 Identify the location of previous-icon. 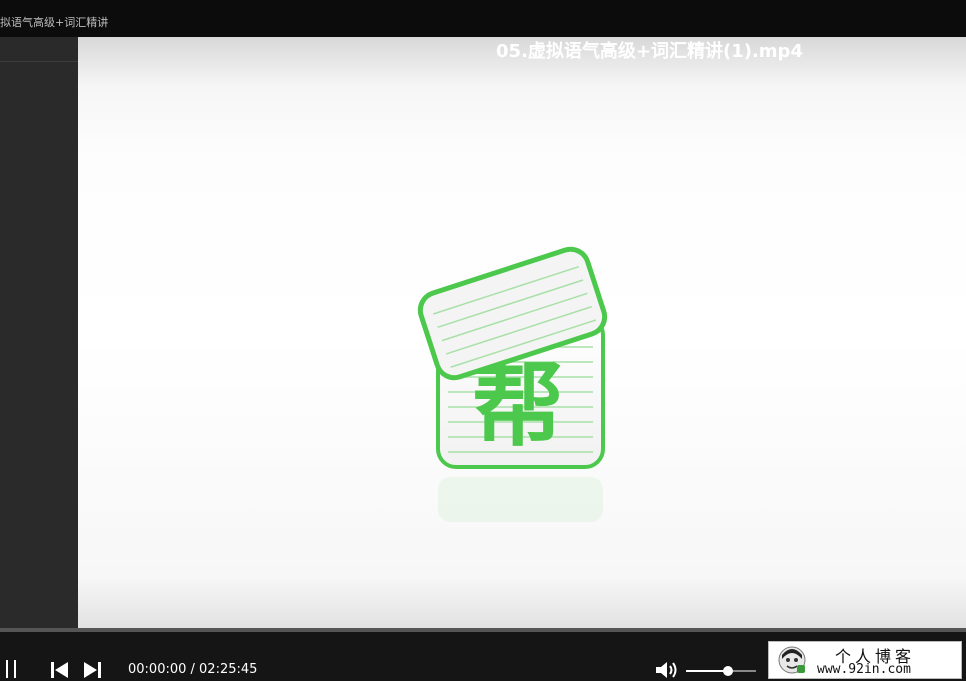
(59, 670).